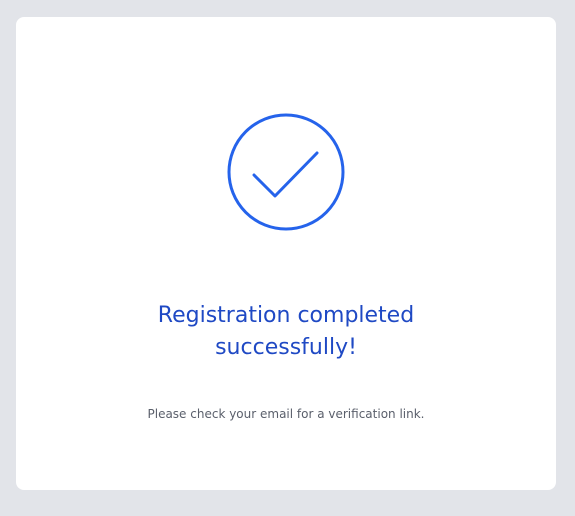 The image size is (575, 516). Describe the element at coordinates (286, 332) in the screenshot. I see `success-title: Registration completed successfully!` at that location.